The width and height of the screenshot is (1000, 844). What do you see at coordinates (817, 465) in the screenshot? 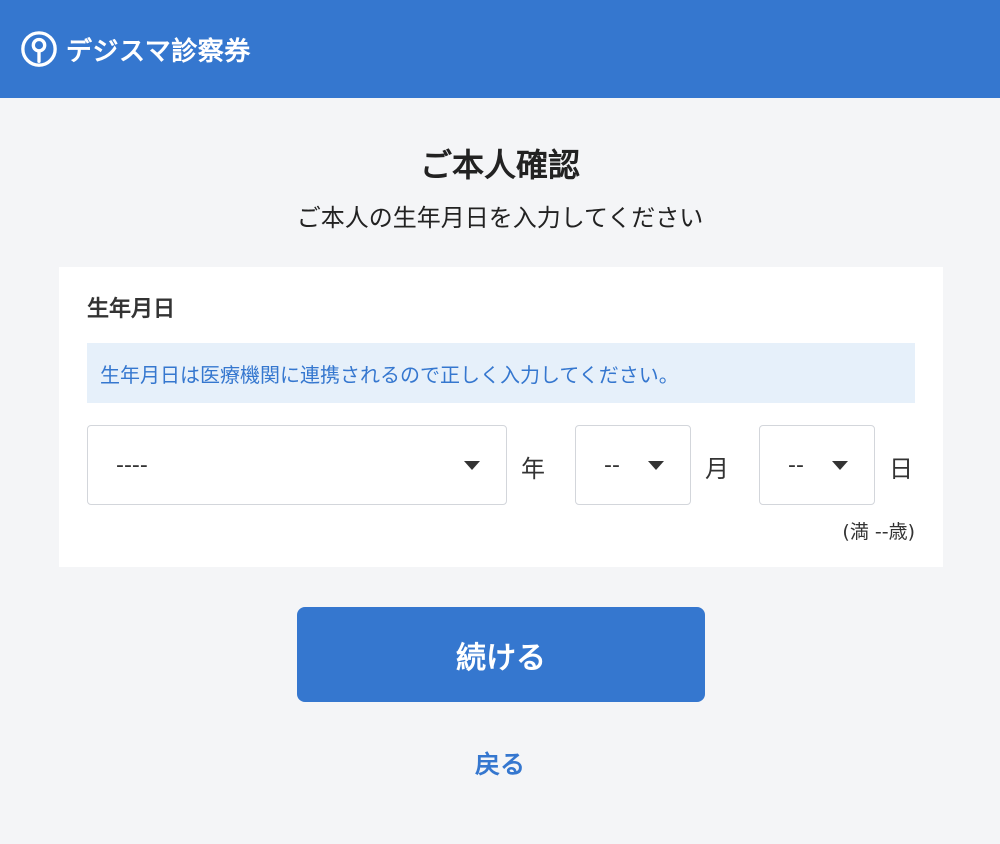
I see `birth-day-select: --` at bounding box center [817, 465].